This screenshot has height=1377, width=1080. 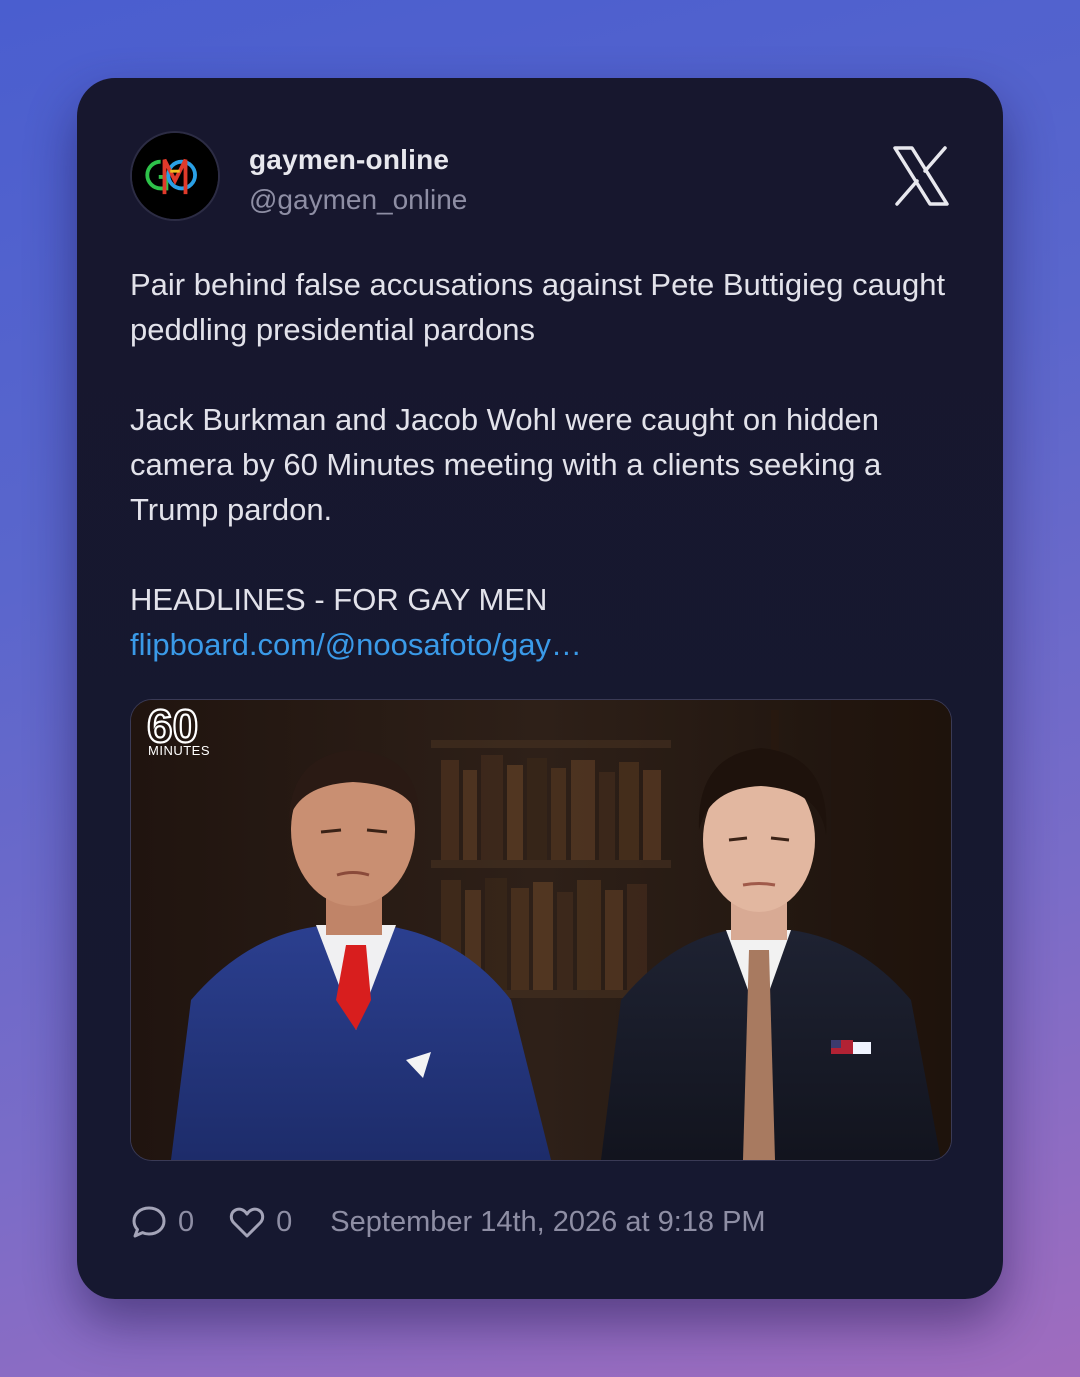 I want to click on heart-icon, so click(x=247, y=1222).